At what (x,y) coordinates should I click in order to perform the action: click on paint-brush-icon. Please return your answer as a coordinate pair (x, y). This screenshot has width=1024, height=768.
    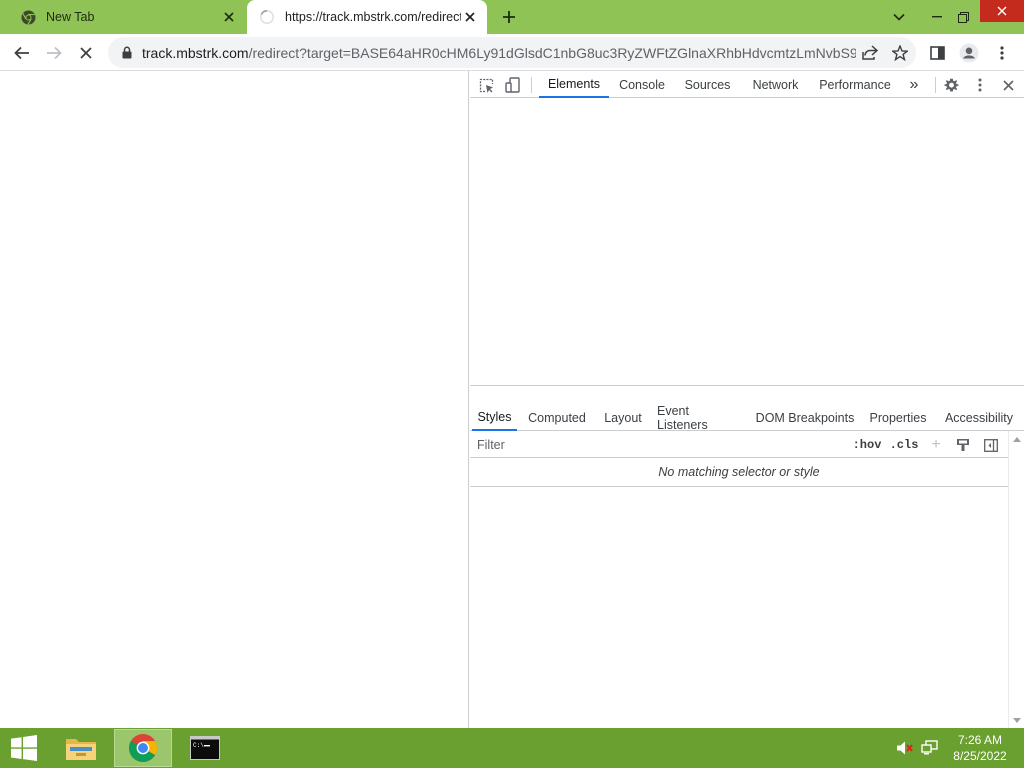
    Looking at the image, I should click on (963, 445).